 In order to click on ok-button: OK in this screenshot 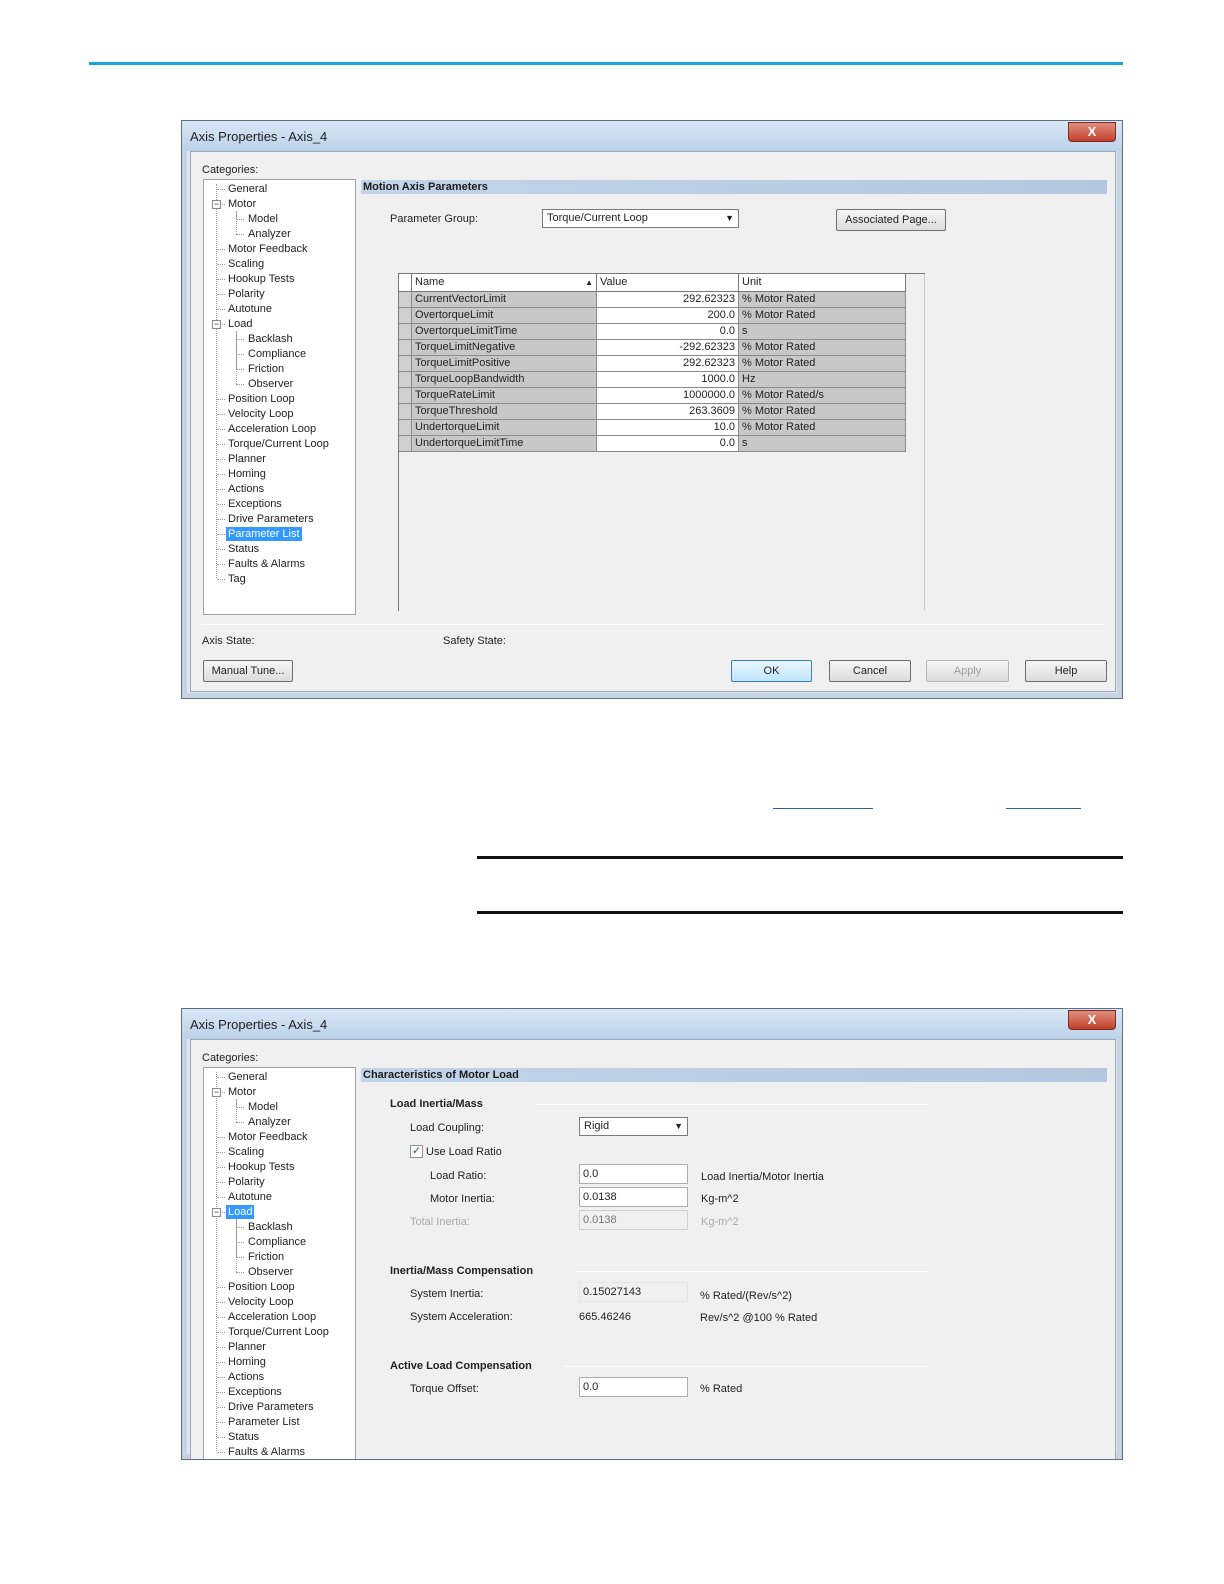, I will do `click(771, 671)`.